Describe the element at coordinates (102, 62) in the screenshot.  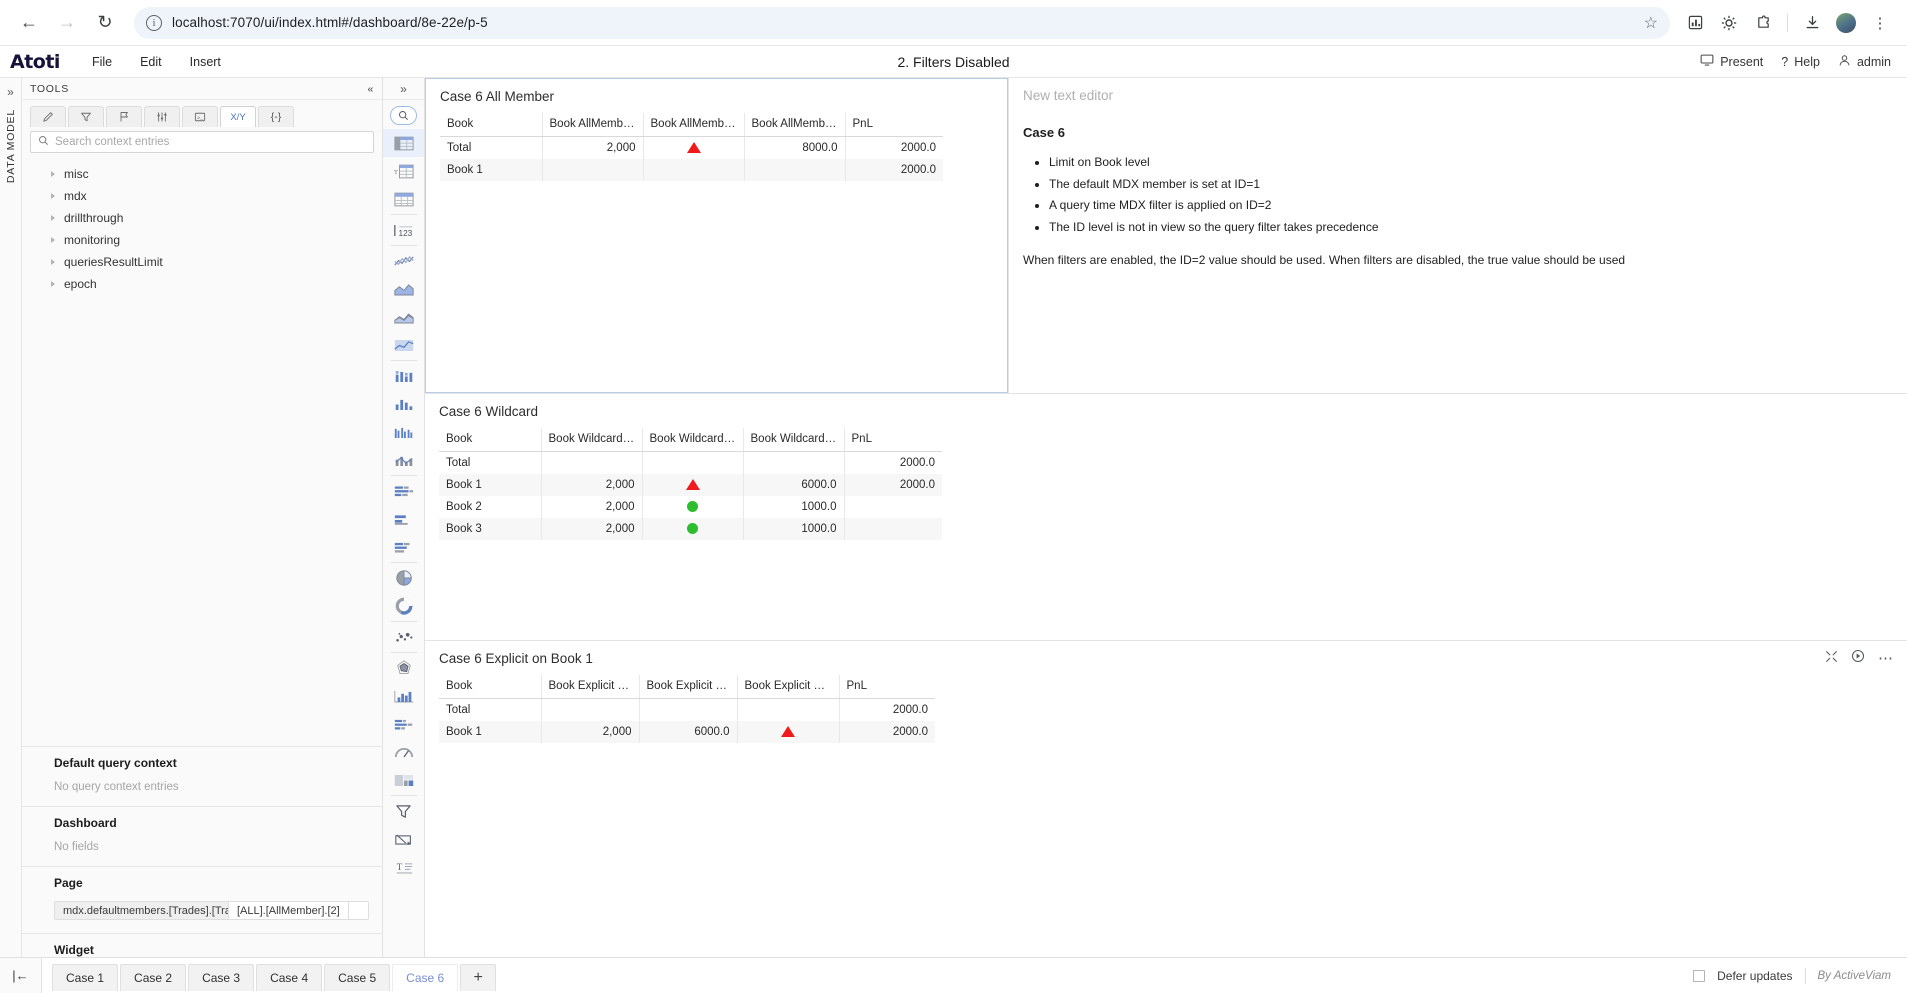
I see `menu-file: File` at that location.